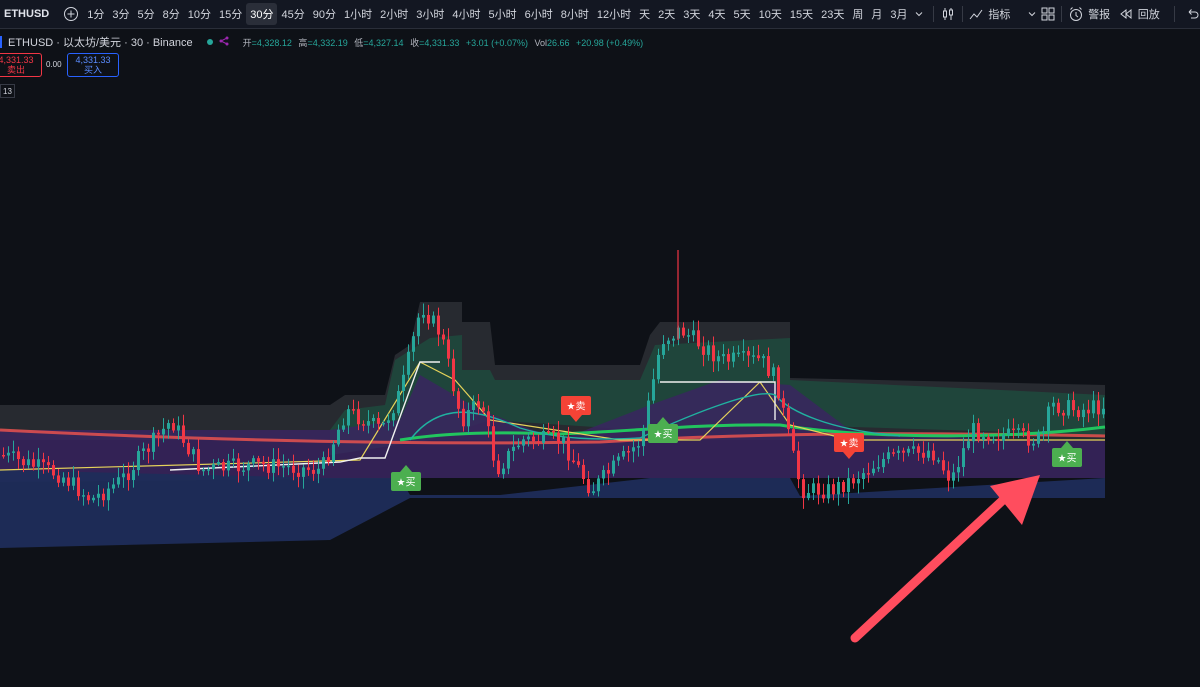 Image resolution: width=1200 pixels, height=687 pixels. What do you see at coordinates (324, 14) in the screenshot?
I see `interval-8: 90分` at bounding box center [324, 14].